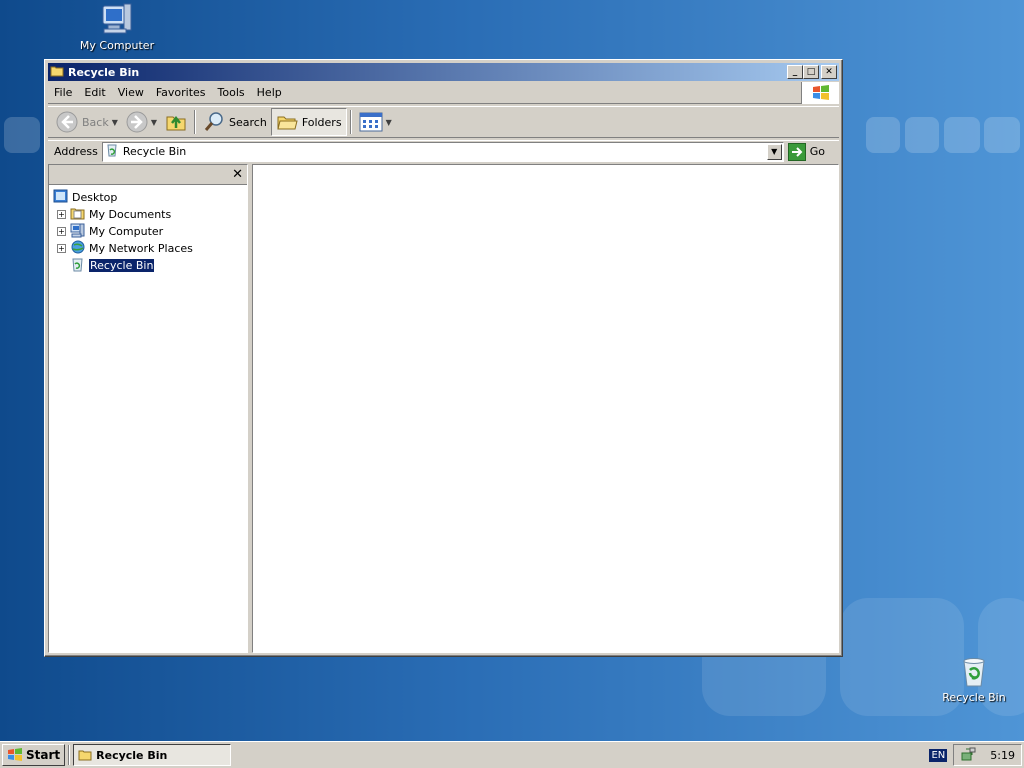  What do you see at coordinates (443, 92) in the screenshot?
I see `menu-bar: File Edit View Favorites Tools Help` at bounding box center [443, 92].